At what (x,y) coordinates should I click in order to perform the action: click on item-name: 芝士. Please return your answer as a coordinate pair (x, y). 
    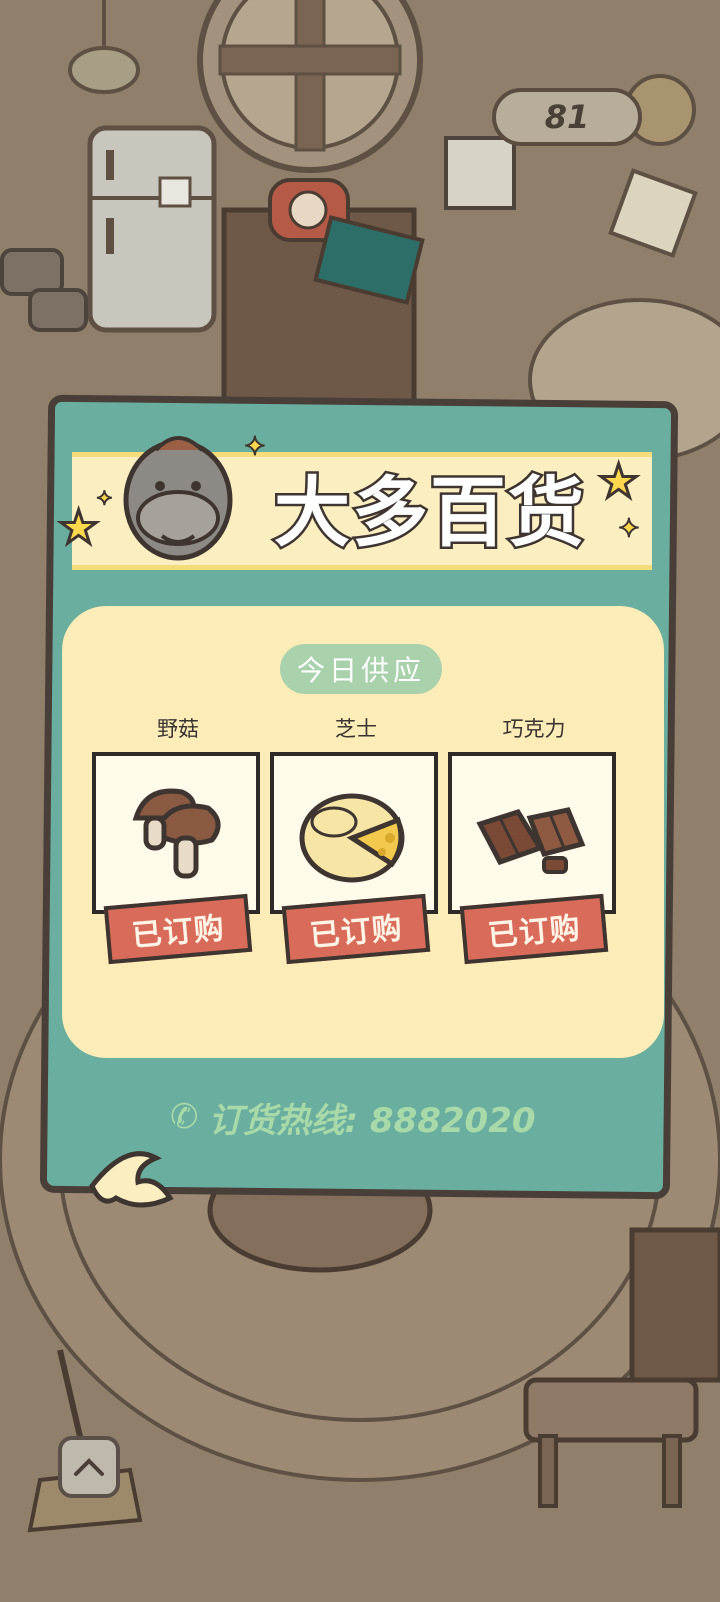
    Looking at the image, I should click on (356, 729).